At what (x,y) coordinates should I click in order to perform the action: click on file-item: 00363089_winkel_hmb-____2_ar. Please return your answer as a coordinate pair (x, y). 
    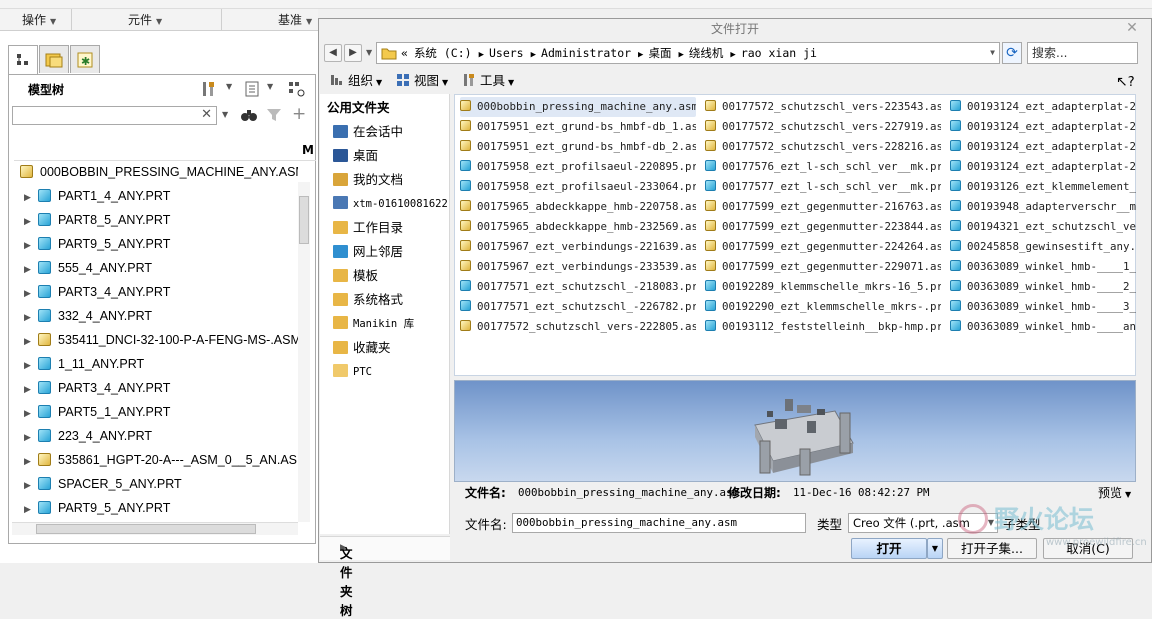
    Looking at the image, I should click on (1043, 287).